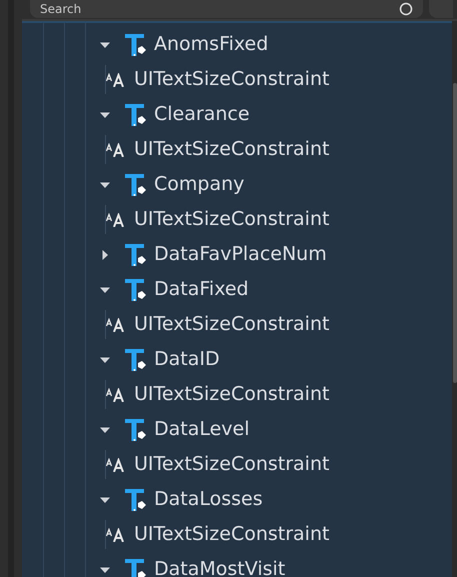  What do you see at coordinates (208, 499) in the screenshot?
I see `tree-item: DataLosses` at bounding box center [208, 499].